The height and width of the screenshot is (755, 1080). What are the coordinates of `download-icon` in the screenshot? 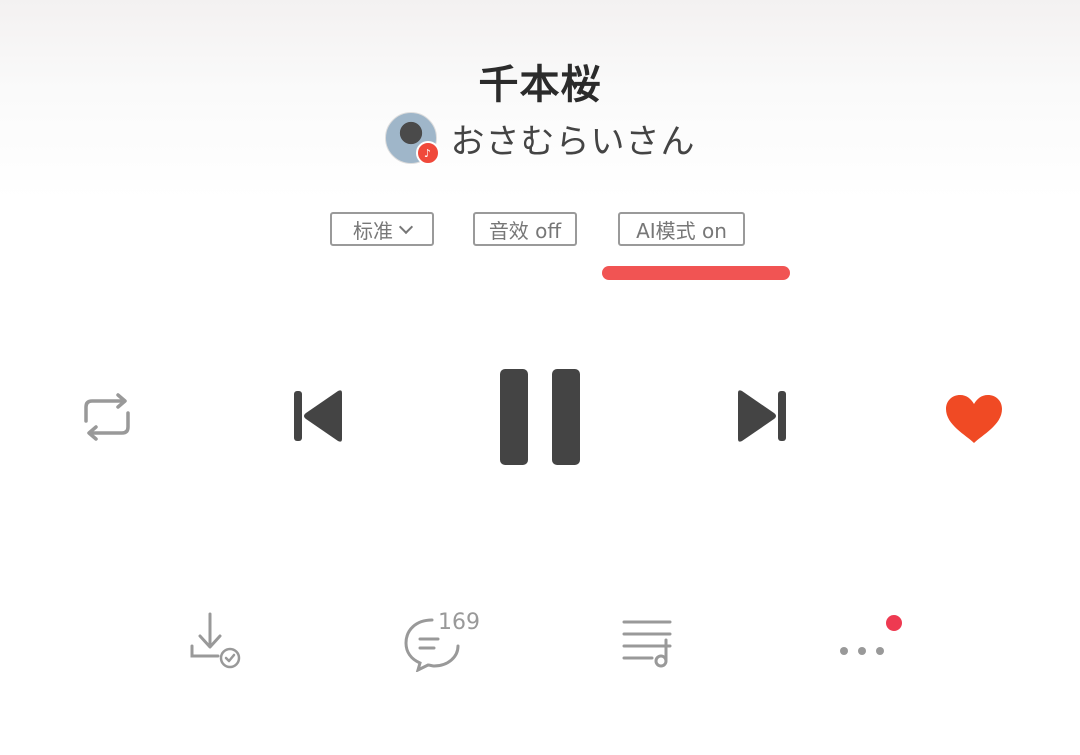 It's located at (215, 640).